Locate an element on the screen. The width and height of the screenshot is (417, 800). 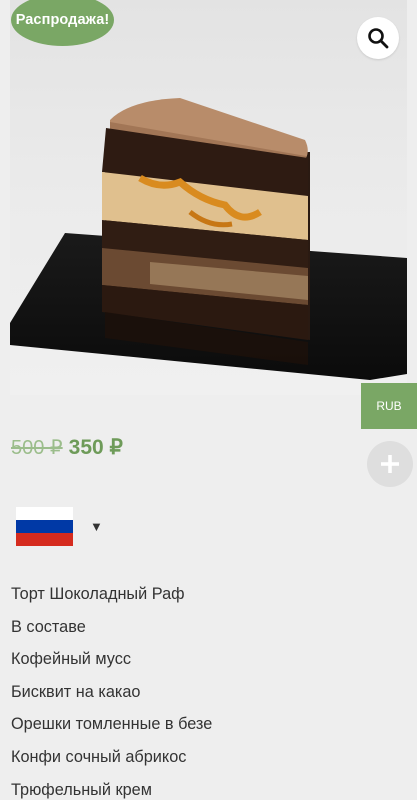
add-button is located at coordinates (390, 464).